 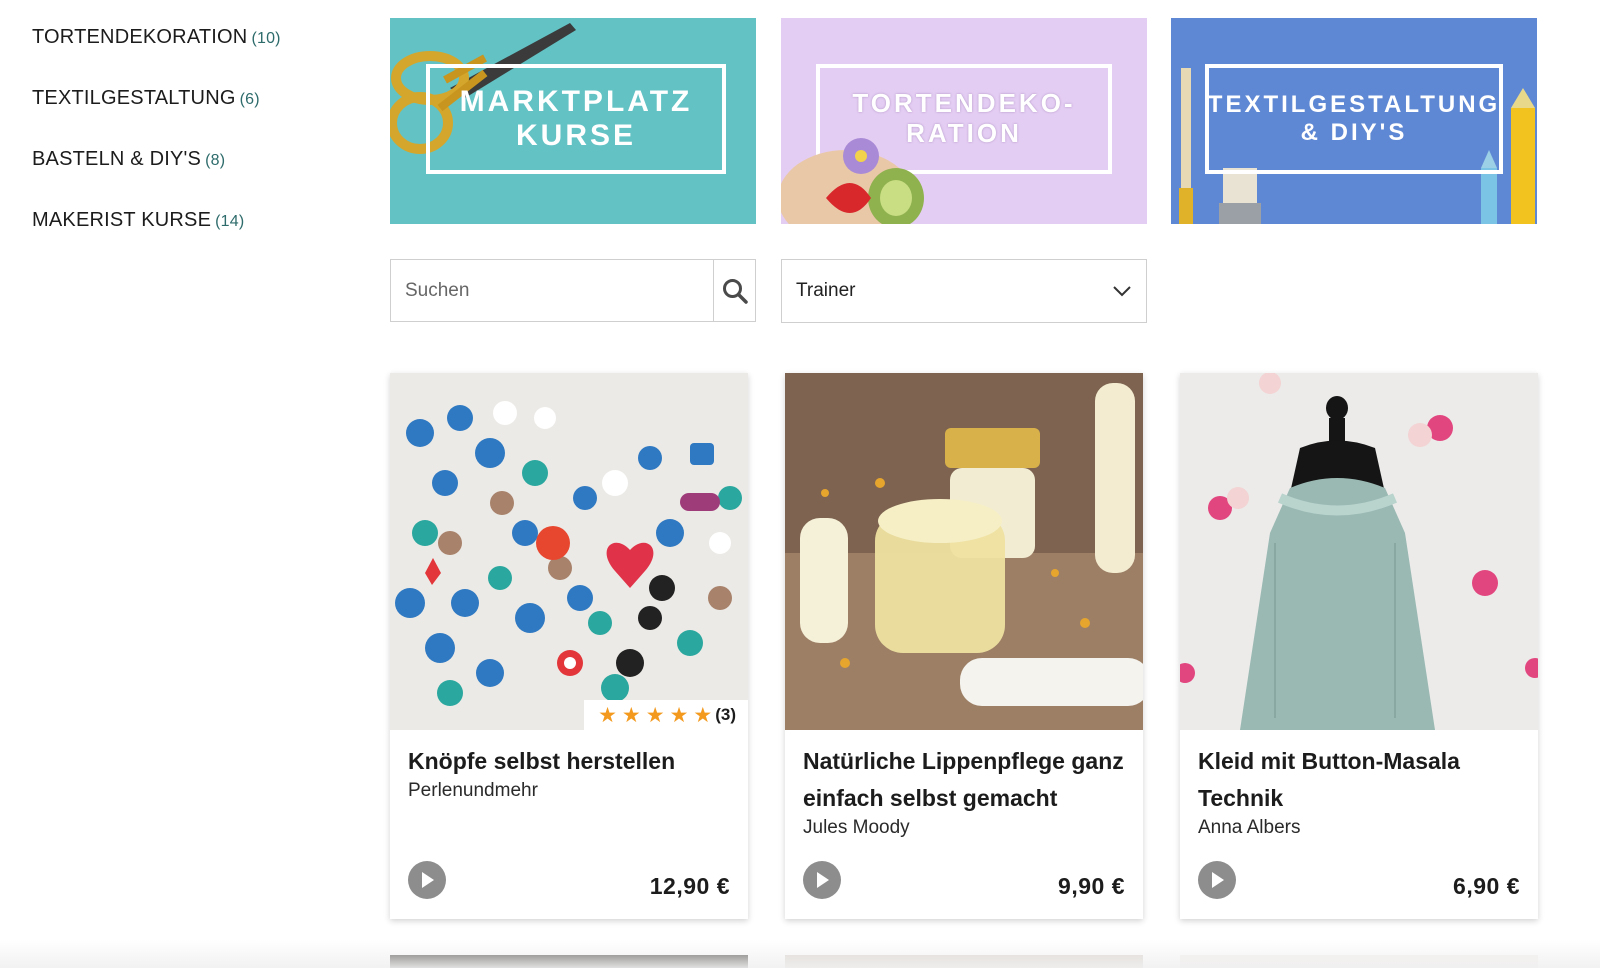 I want to click on banner-tortendekoration: TORTENDEKO- RATION, so click(x=964, y=121).